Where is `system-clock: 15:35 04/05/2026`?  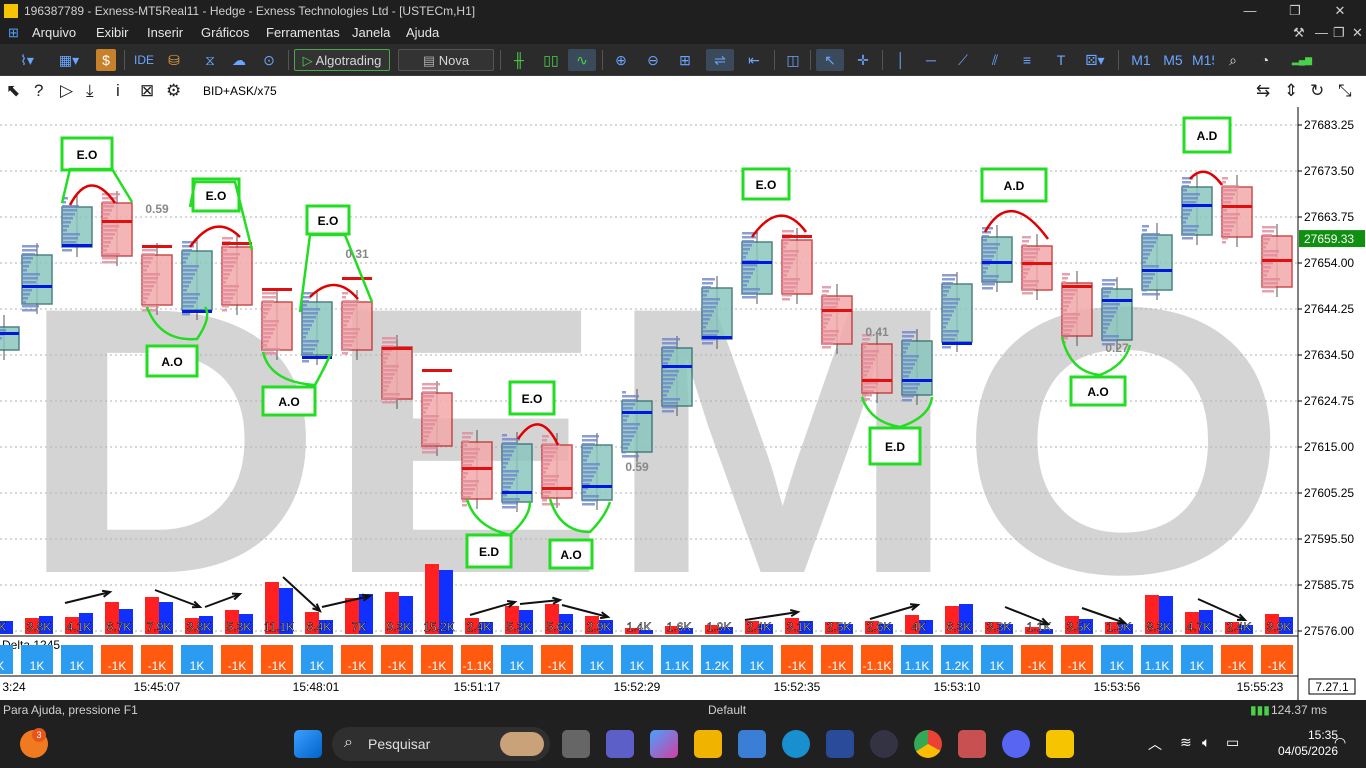
system-clock: 15:35 04/05/2026 is located at coordinates (1308, 743).